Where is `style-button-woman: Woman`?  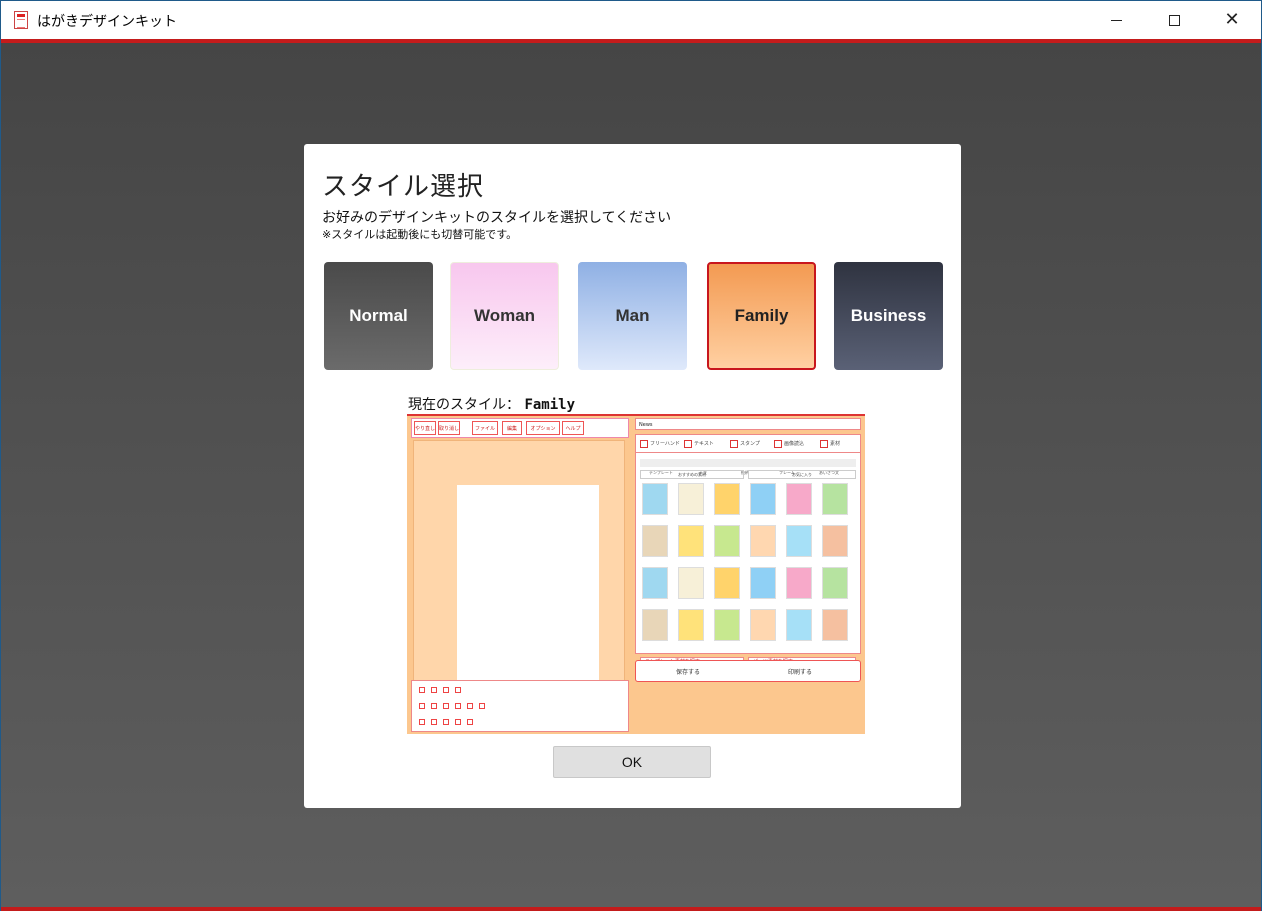 style-button-woman: Woman is located at coordinates (504, 316).